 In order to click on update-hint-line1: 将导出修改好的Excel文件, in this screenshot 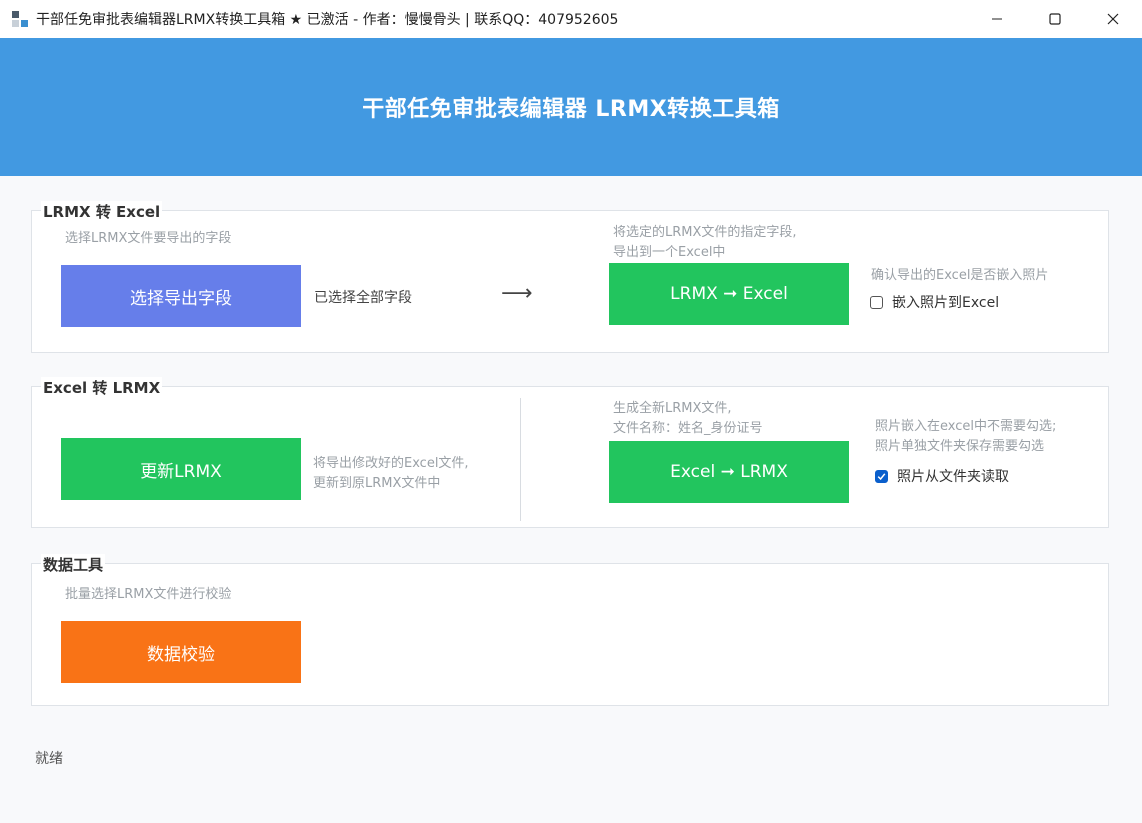, I will do `click(391, 463)`.